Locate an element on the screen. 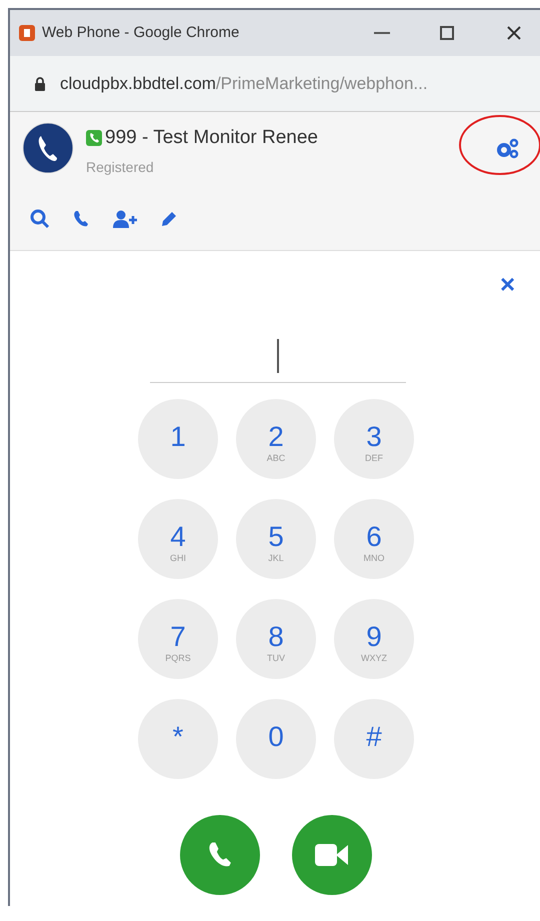 The image size is (540, 921). video-camera-icon is located at coordinates (332, 855).